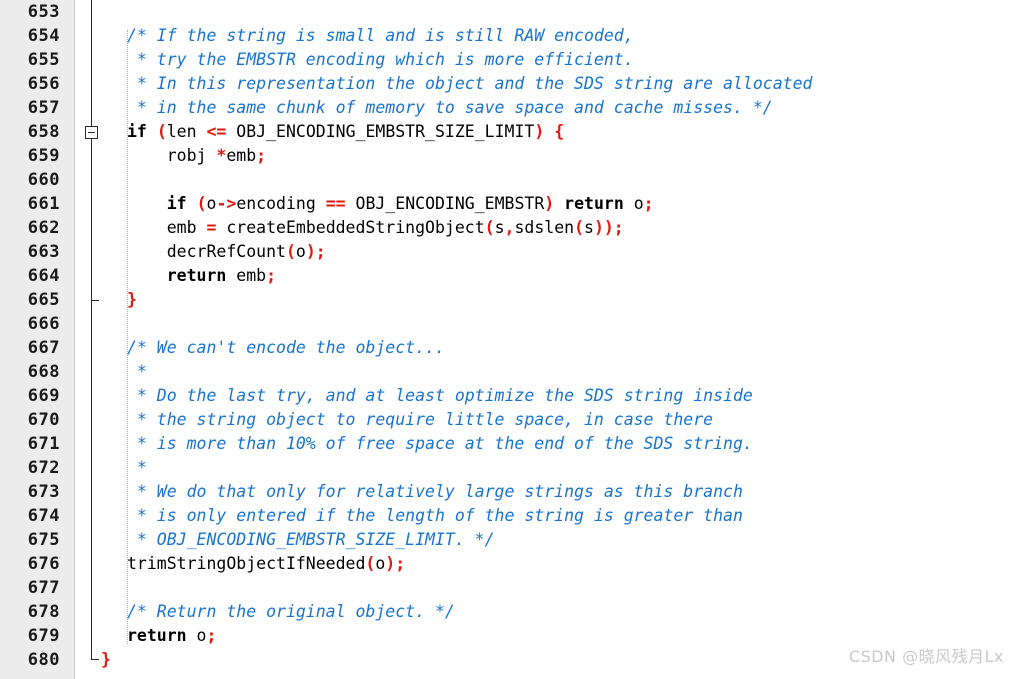 Image resolution: width=1018 pixels, height=679 pixels. Describe the element at coordinates (43, 468) in the screenshot. I see `line-number: 672` at that location.